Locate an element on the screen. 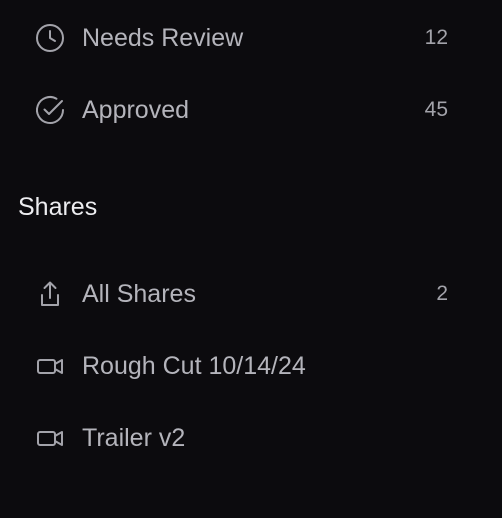  sidebar-item-rough-cut: Rough Cut 10/14/24 is located at coordinates (243, 366).